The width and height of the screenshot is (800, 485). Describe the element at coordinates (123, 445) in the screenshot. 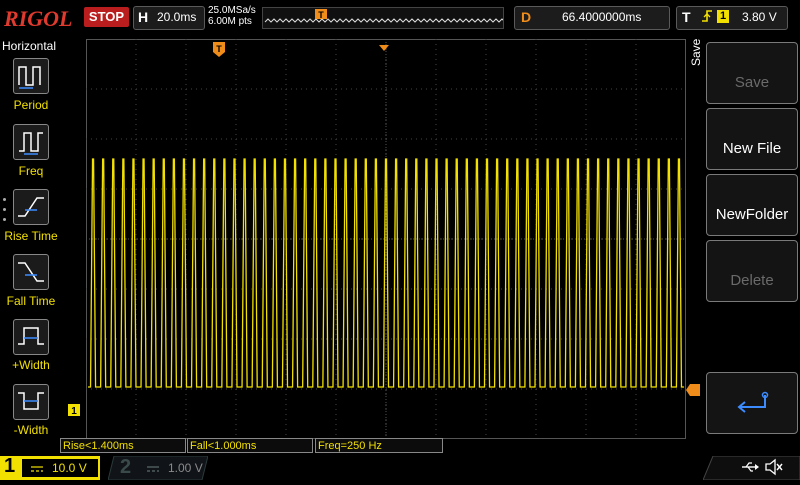

I see `measurement-rise: Rise<1.400ms` at that location.